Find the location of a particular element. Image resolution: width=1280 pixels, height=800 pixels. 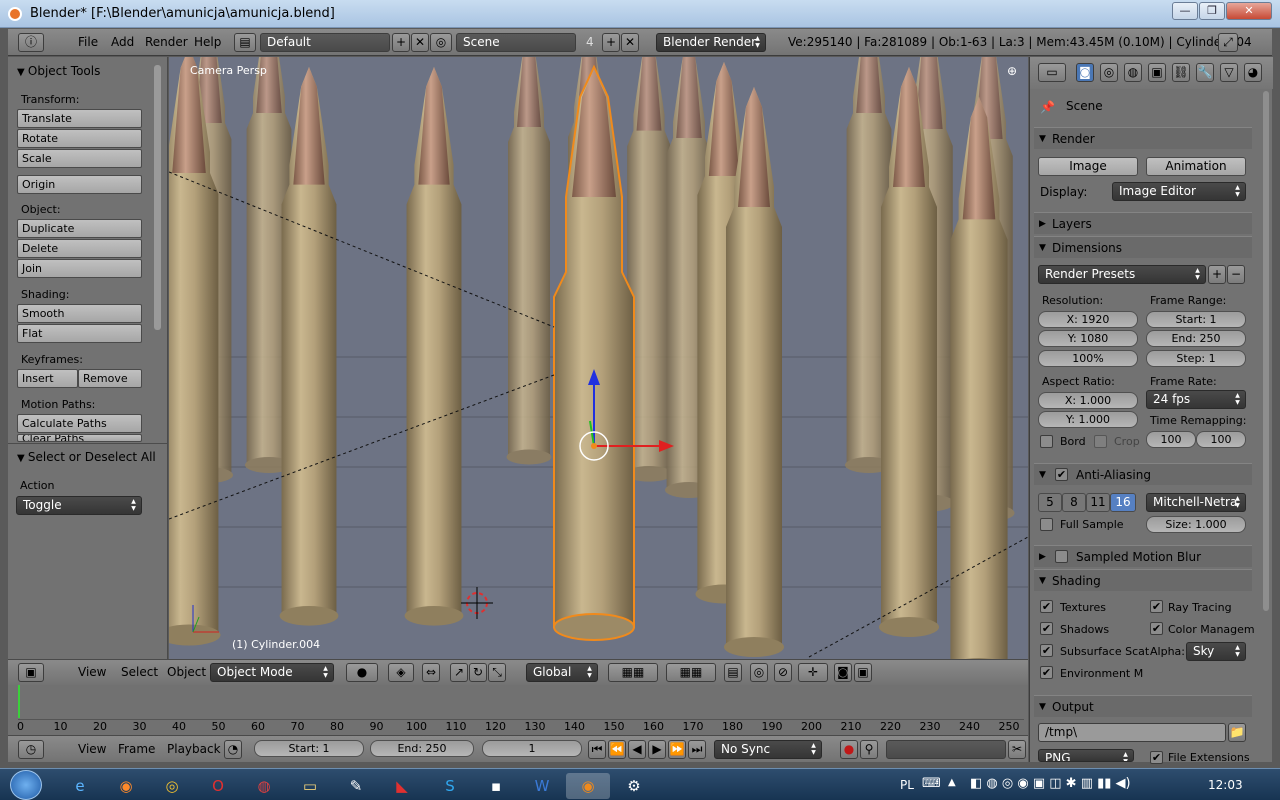

scale-button: Scale is located at coordinates (79, 158).